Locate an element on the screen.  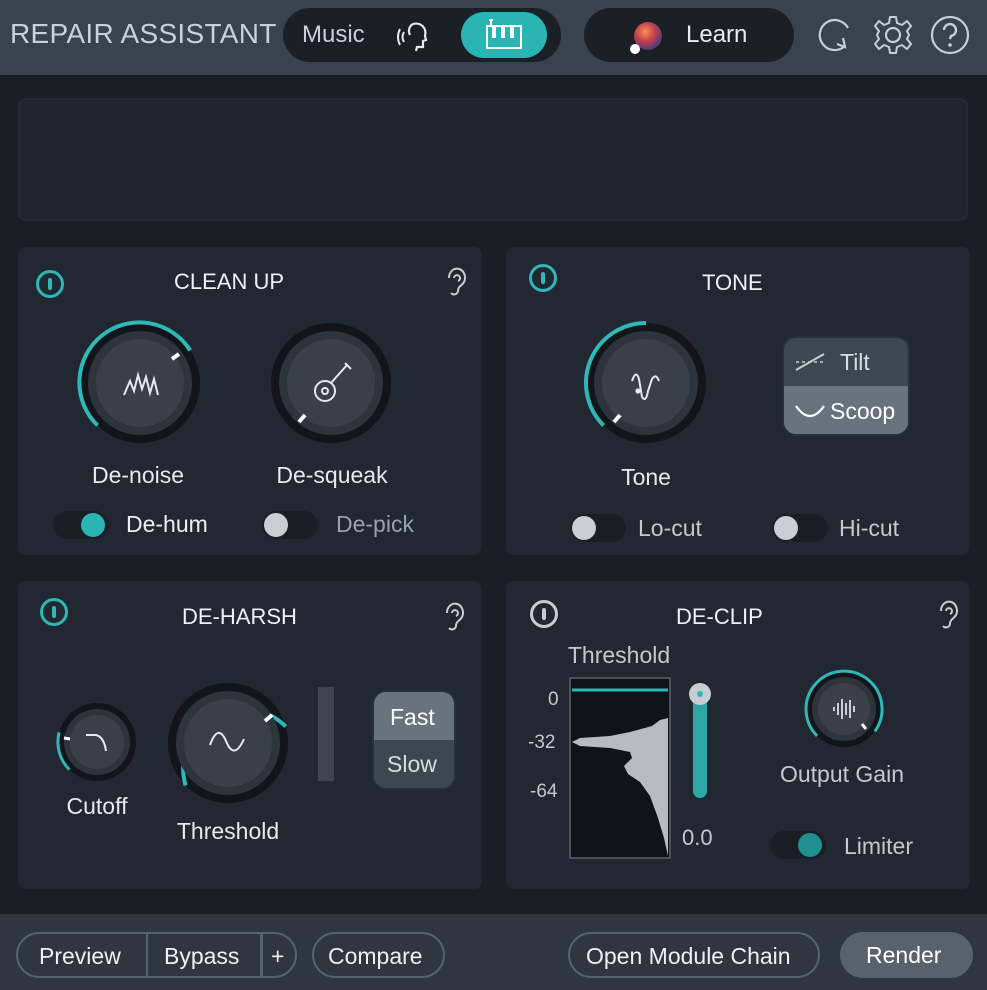
de-squeak-knob is located at coordinates (331, 383).